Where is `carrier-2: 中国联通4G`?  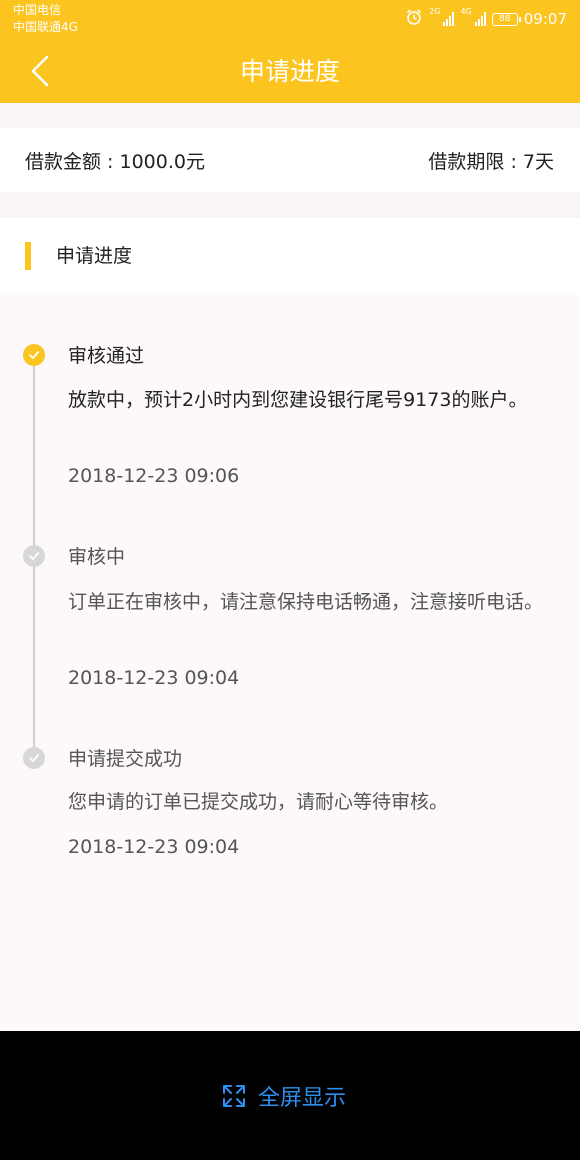
carrier-2: 中国联通4G is located at coordinates (45, 27).